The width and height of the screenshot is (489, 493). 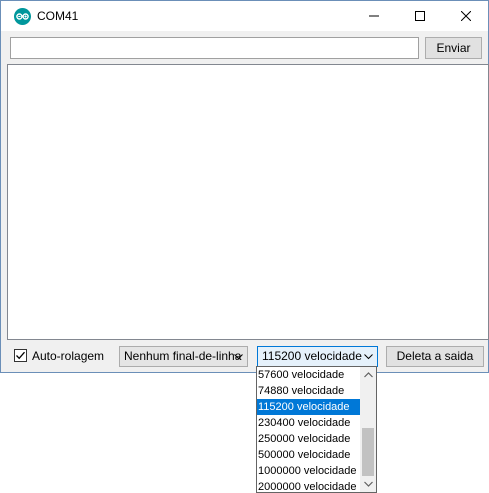 I want to click on minimize-button, so click(x=374, y=16).